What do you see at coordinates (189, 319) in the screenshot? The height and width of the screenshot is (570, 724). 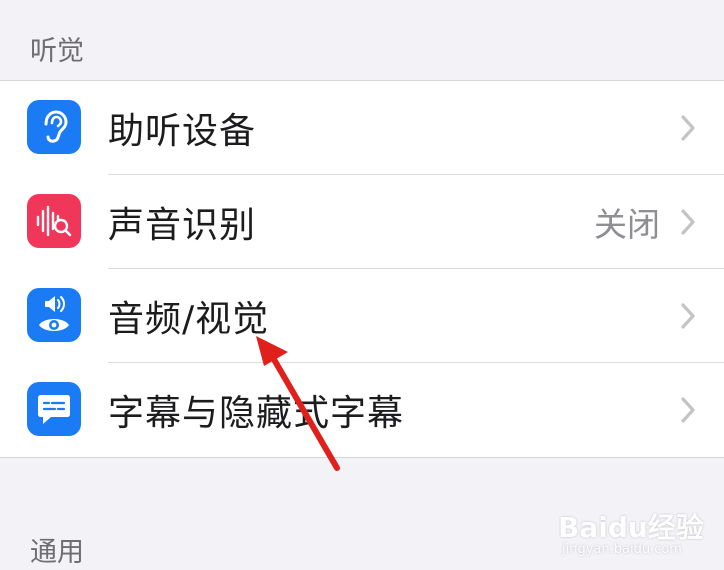 I see `row-label: 音频/视觉` at bounding box center [189, 319].